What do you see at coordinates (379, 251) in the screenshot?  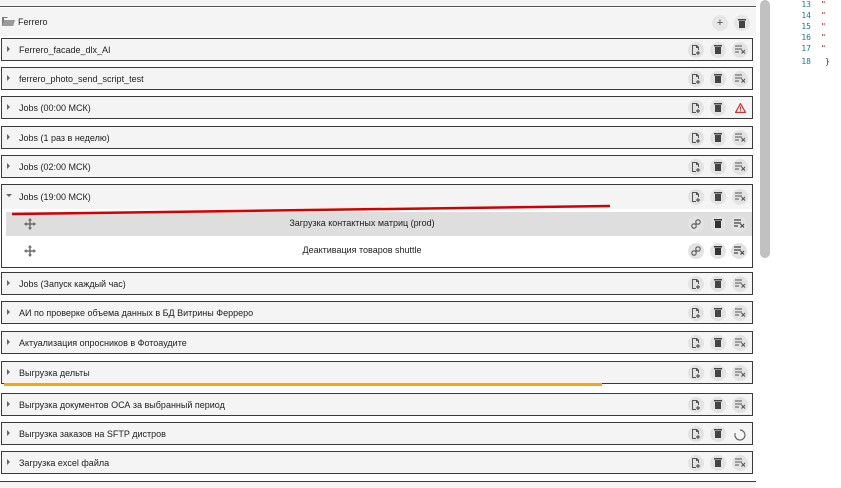 I see `child-job-row: Деактивация товаров shuttle` at bounding box center [379, 251].